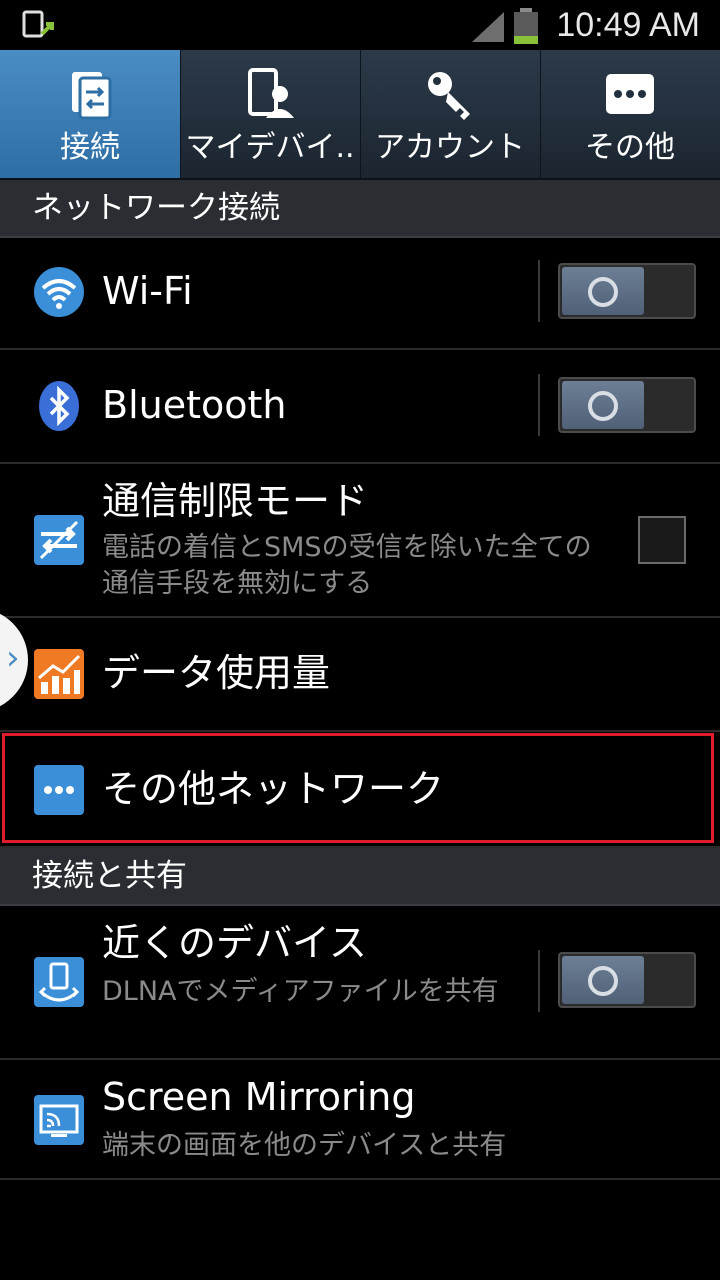 Image resolution: width=720 pixels, height=1280 pixels. I want to click on wifi-title: Wi-Fi, so click(147, 291).